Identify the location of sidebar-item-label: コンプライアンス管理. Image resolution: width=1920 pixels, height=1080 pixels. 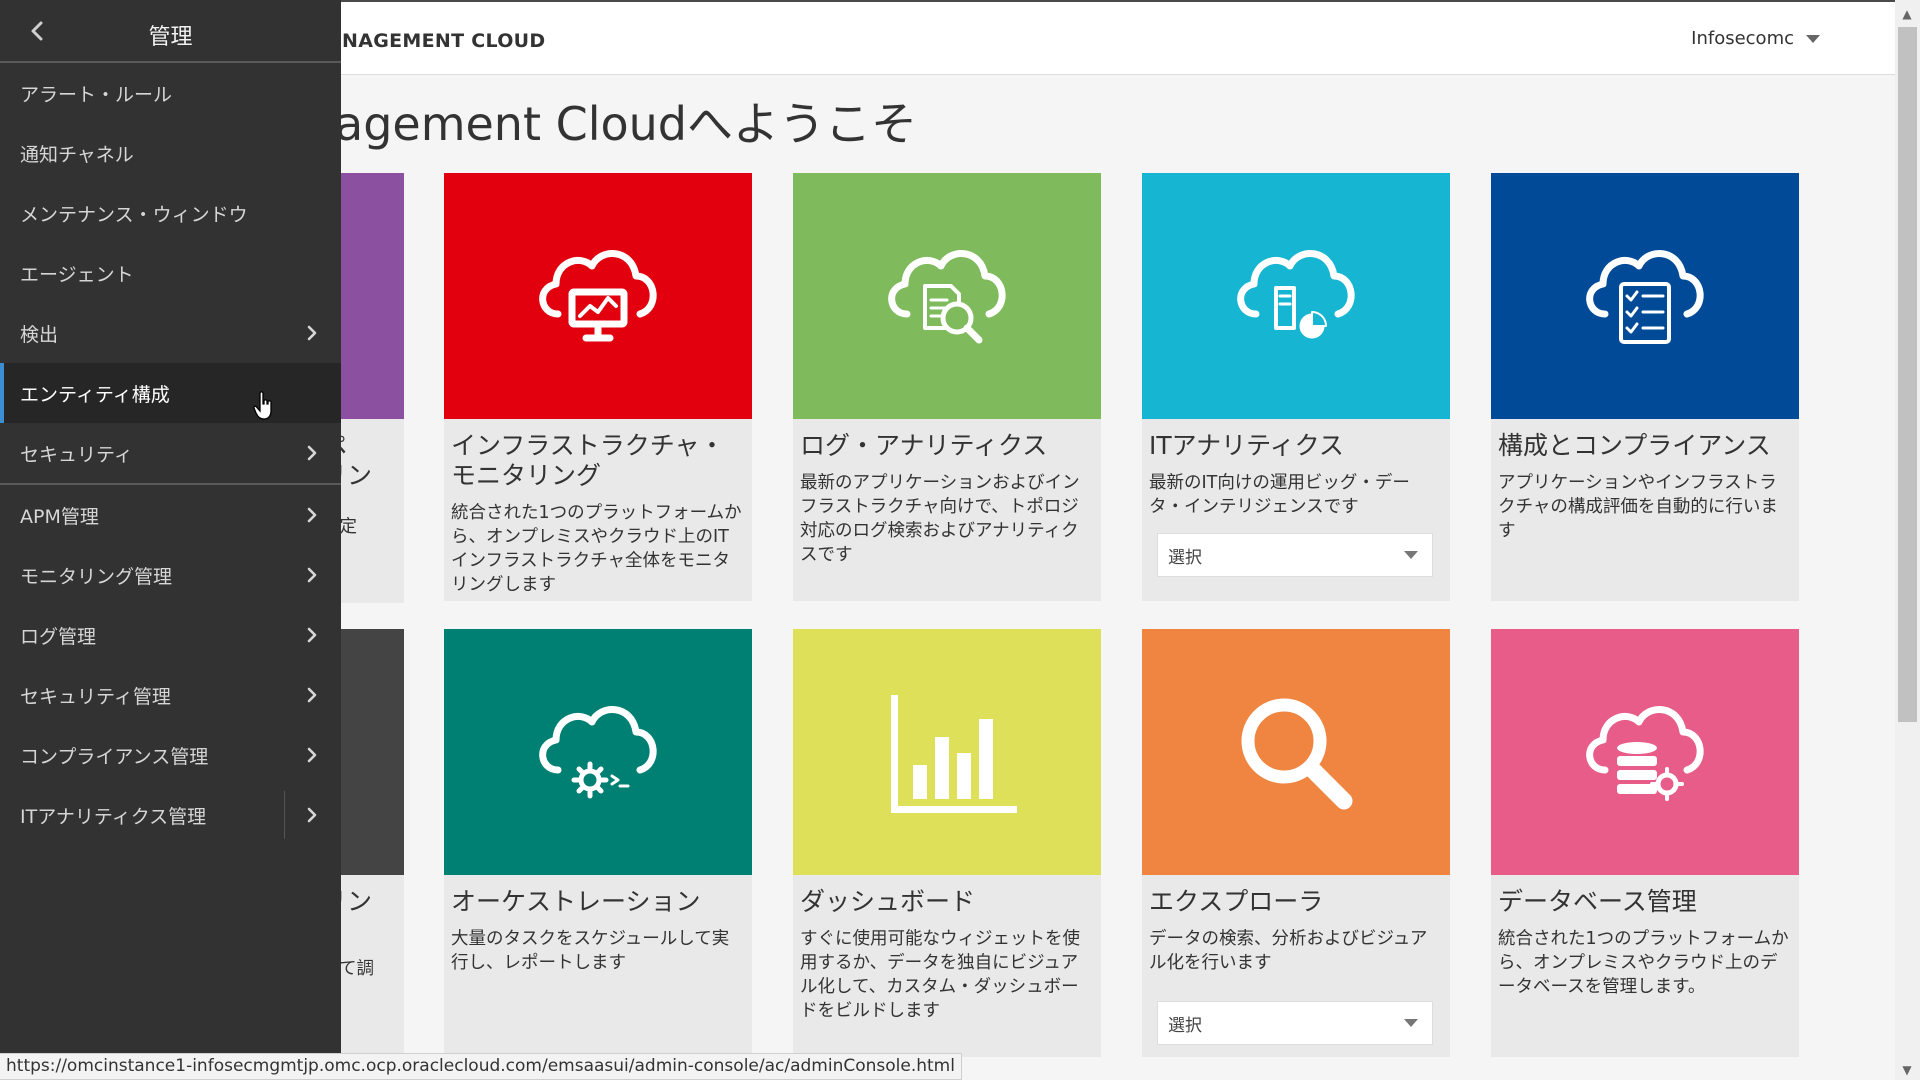
(114, 756).